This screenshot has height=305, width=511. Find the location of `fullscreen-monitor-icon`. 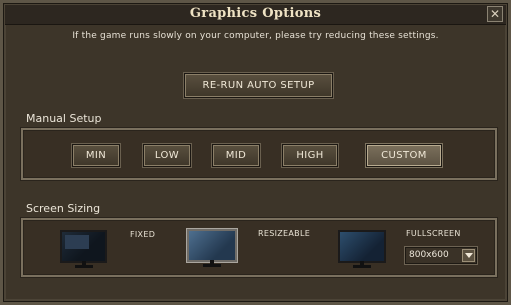

fullscreen-monitor-icon is located at coordinates (362, 249).